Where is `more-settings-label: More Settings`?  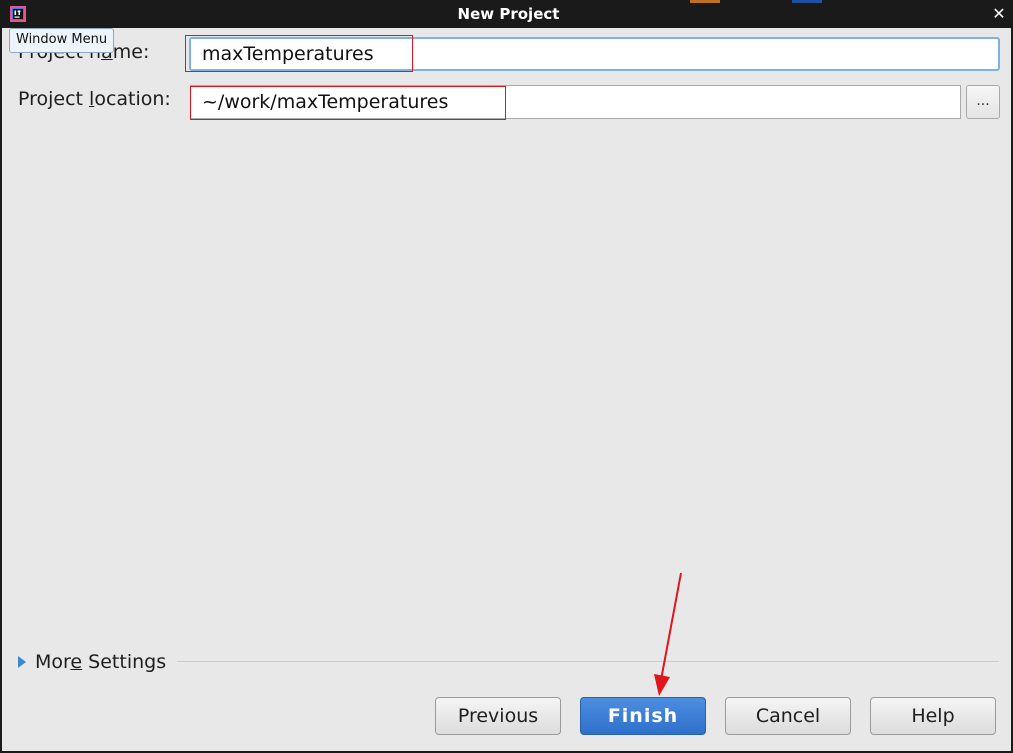 more-settings-label: More Settings is located at coordinates (101, 662).